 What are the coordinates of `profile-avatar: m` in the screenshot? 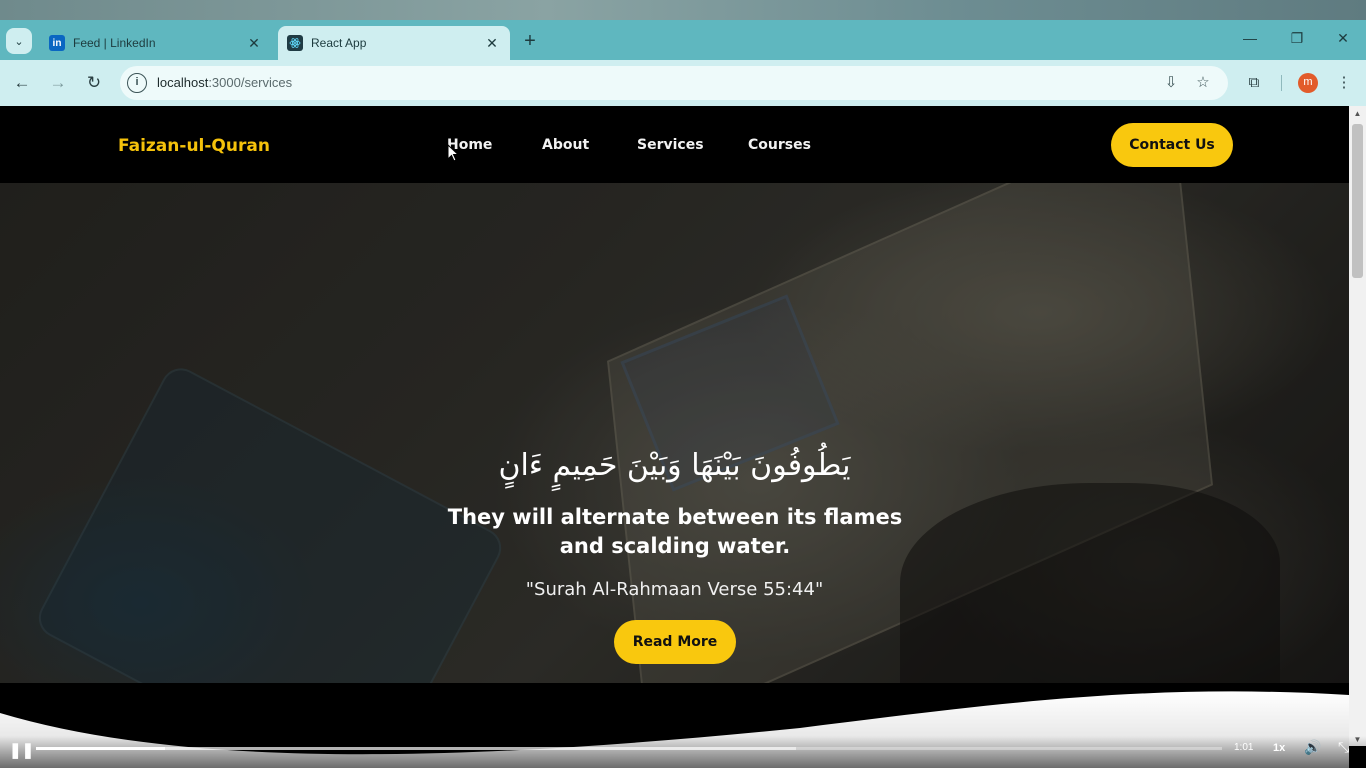 It's located at (1308, 83).